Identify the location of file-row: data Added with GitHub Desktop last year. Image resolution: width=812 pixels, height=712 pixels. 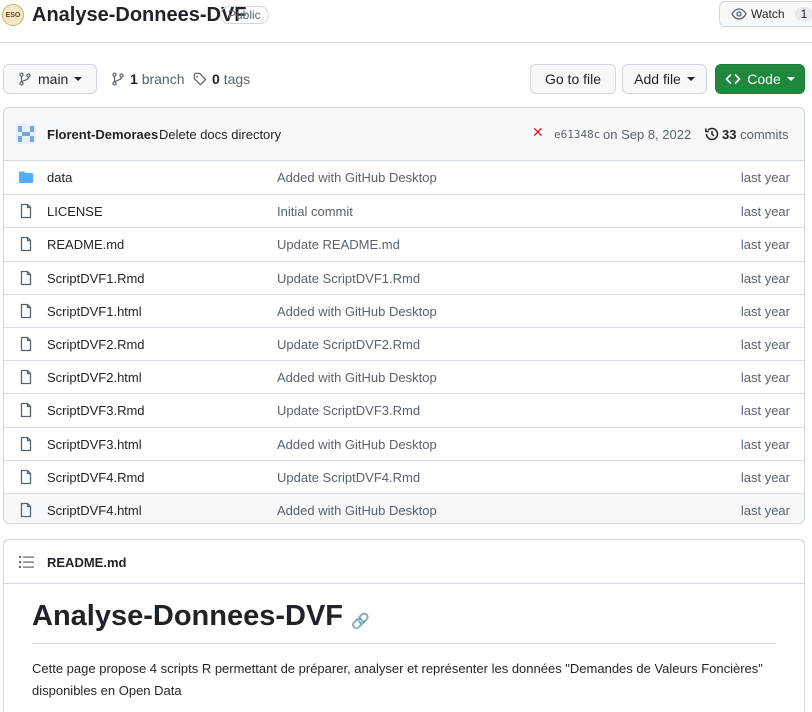
(404, 177).